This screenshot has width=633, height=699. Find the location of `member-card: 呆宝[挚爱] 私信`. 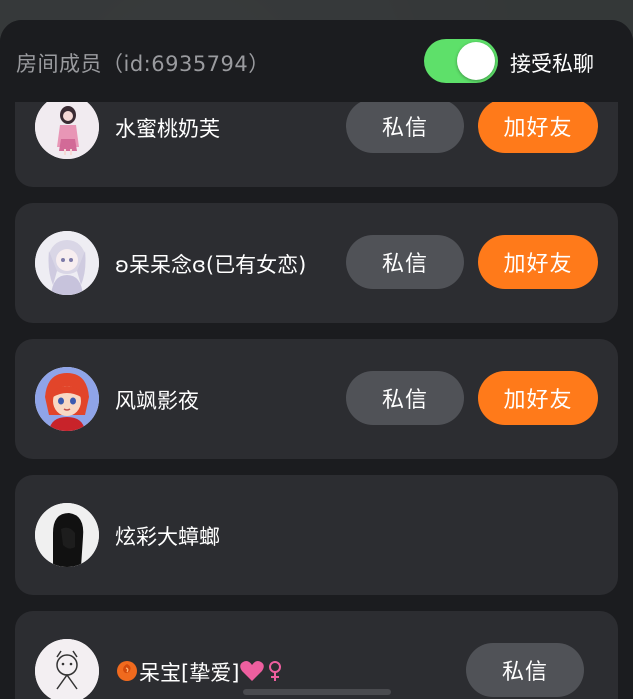

member-card: 呆宝[挚爱] 私信 is located at coordinates (316, 655).